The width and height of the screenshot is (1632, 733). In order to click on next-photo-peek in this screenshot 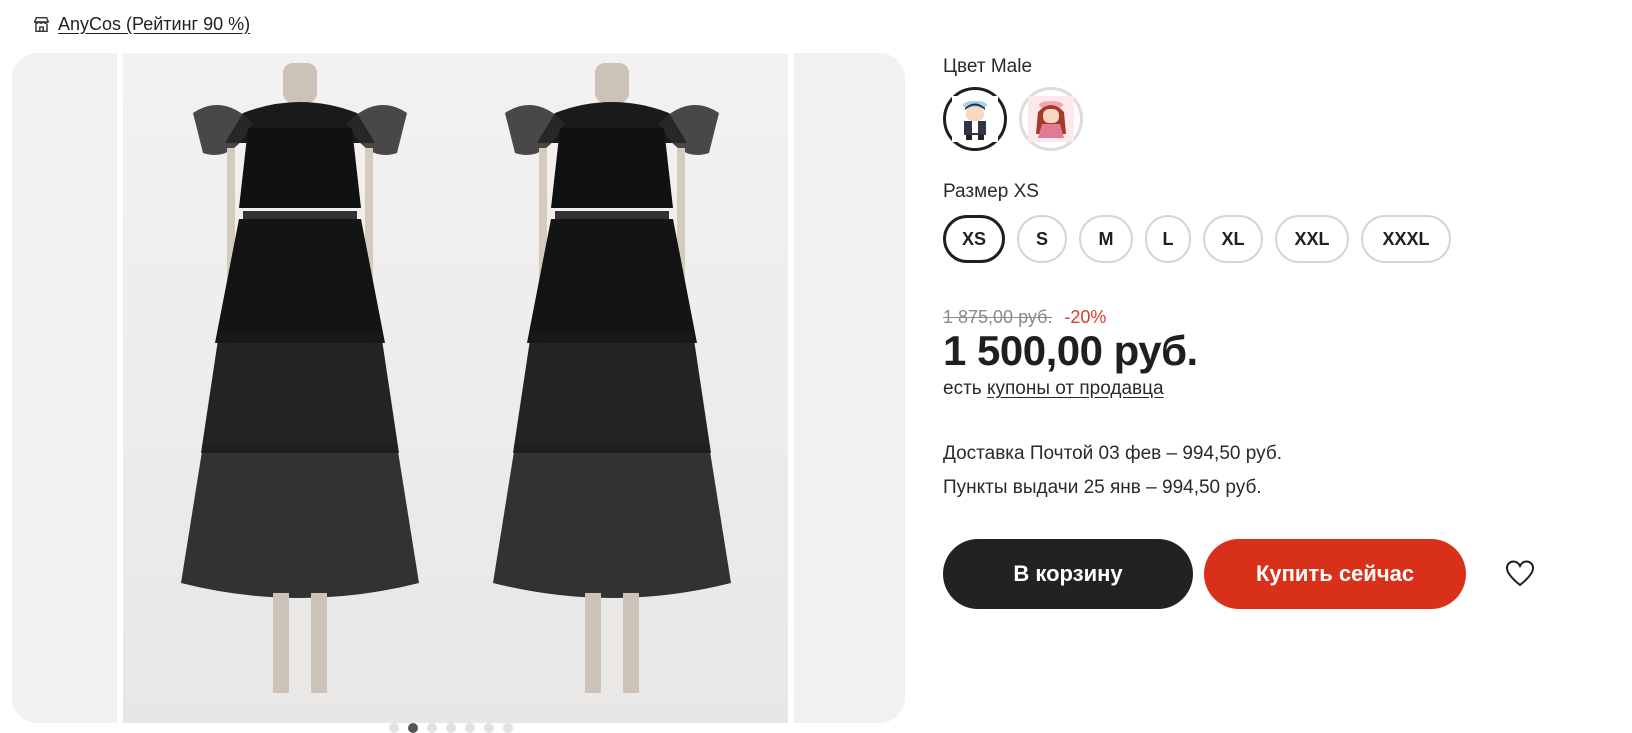, I will do `click(849, 388)`.